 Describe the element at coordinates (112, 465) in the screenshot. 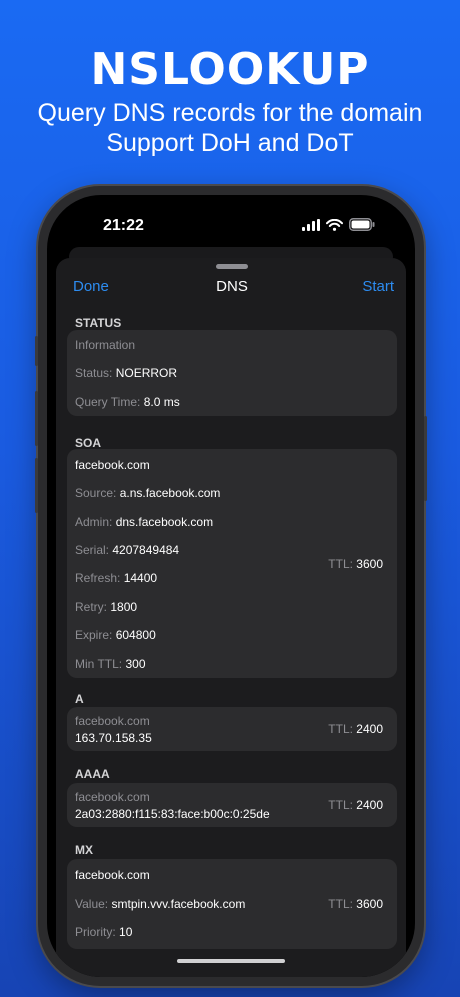

I see `soa-domain: facebook.com` at that location.